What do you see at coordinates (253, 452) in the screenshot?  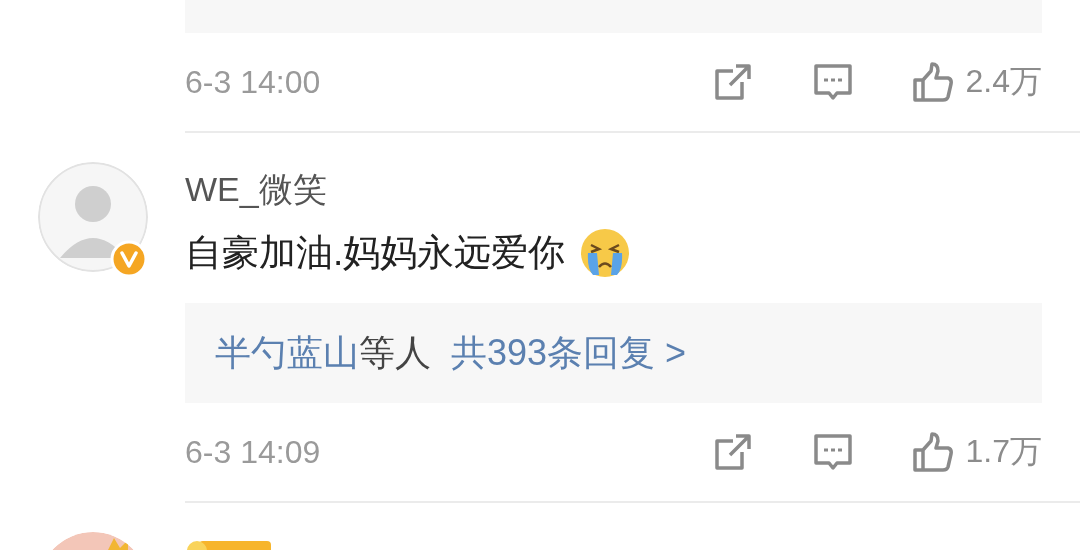 I see `comment-time: 6-3 14:09` at bounding box center [253, 452].